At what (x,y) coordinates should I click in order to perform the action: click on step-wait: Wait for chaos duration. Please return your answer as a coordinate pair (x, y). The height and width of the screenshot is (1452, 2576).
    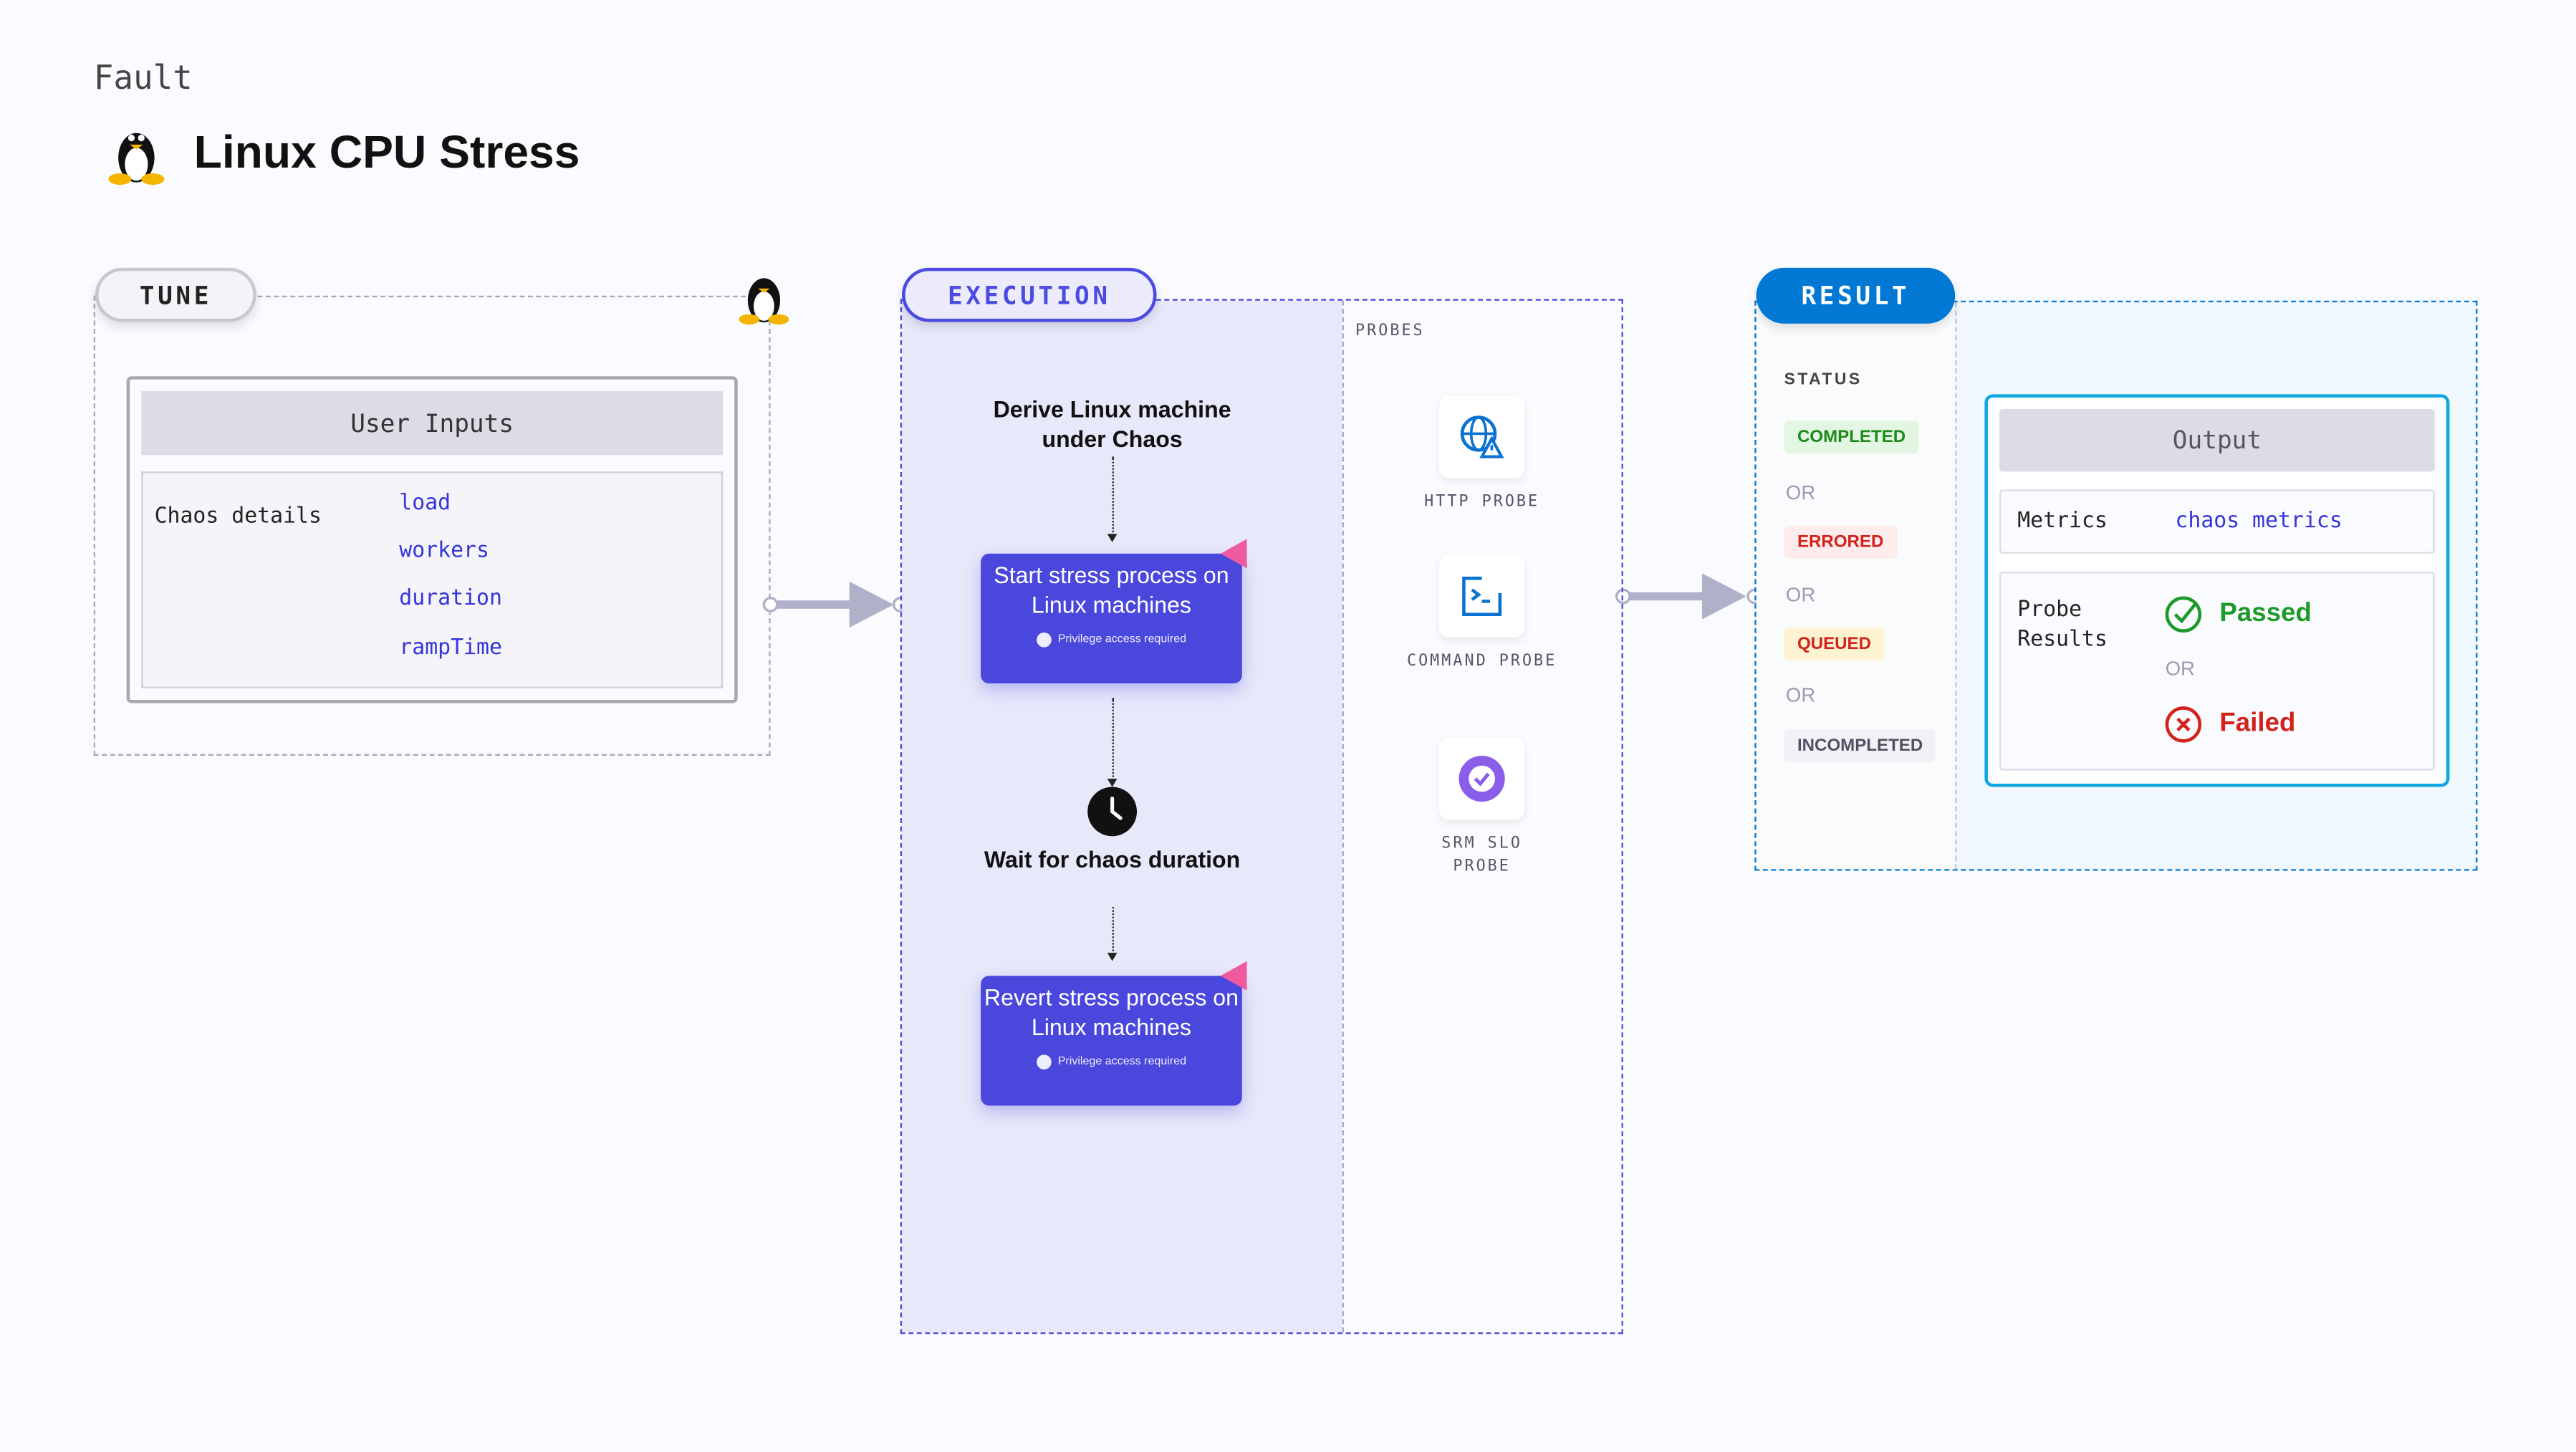
    Looking at the image, I should click on (1112, 859).